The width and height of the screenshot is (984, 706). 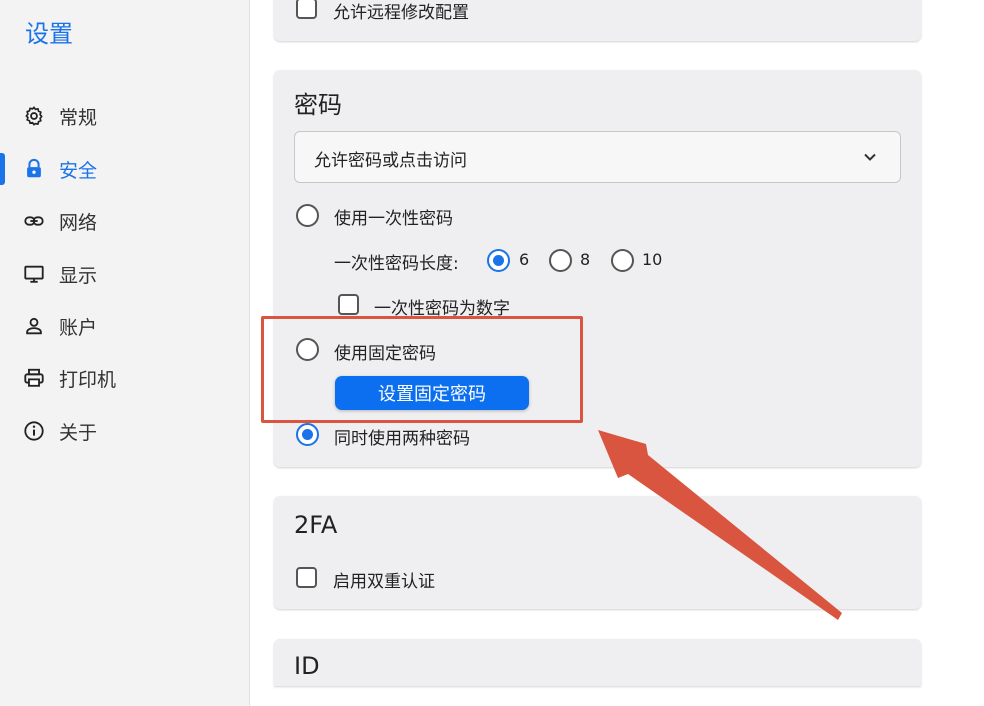 I want to click on remote-config-card: 允许远程修改配置, so click(x=597, y=20).